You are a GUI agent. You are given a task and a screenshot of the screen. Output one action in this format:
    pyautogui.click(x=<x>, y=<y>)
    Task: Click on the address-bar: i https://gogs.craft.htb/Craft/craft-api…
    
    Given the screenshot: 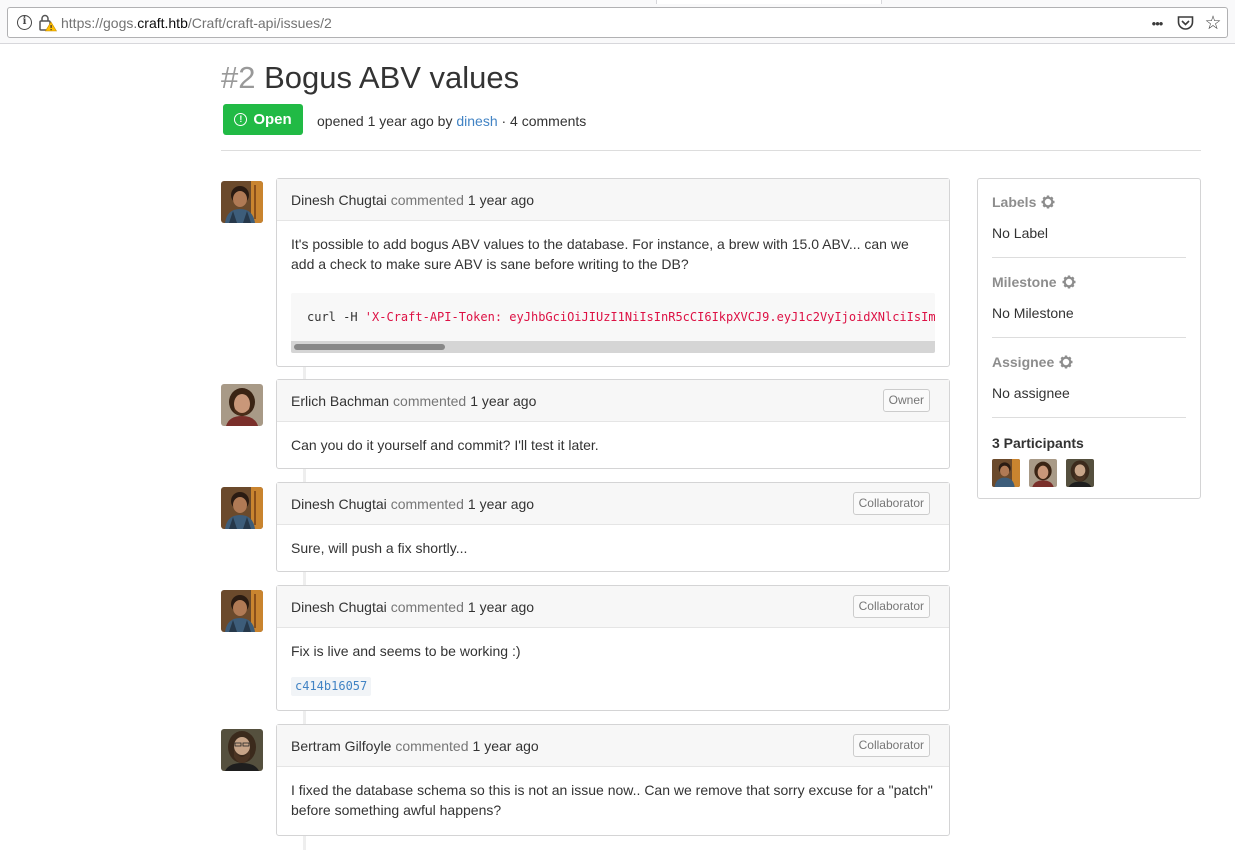 What is the action you would take?
    pyautogui.click(x=617, y=22)
    